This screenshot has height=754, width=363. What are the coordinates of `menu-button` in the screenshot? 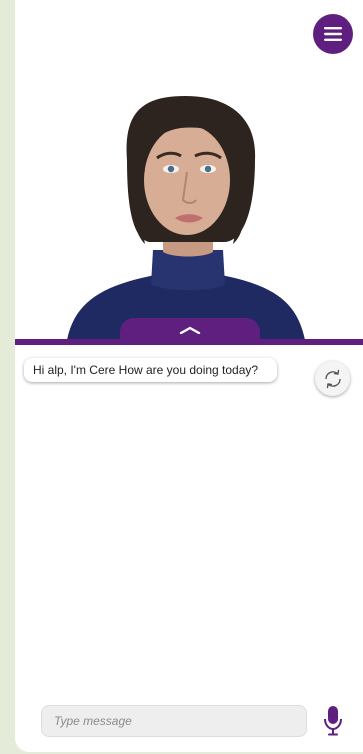 It's located at (333, 34).